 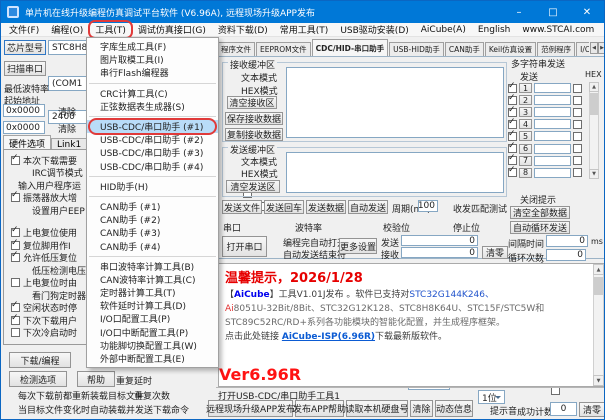 I want to click on start-addr2-input: 0x0000, so click(x=24, y=127).